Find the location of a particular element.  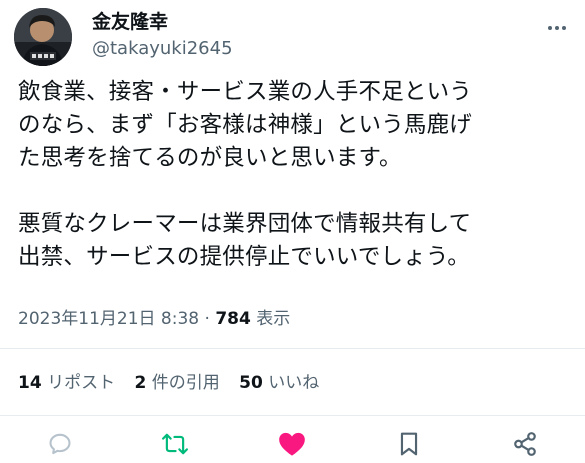

comment-icon is located at coordinates (60, 444).